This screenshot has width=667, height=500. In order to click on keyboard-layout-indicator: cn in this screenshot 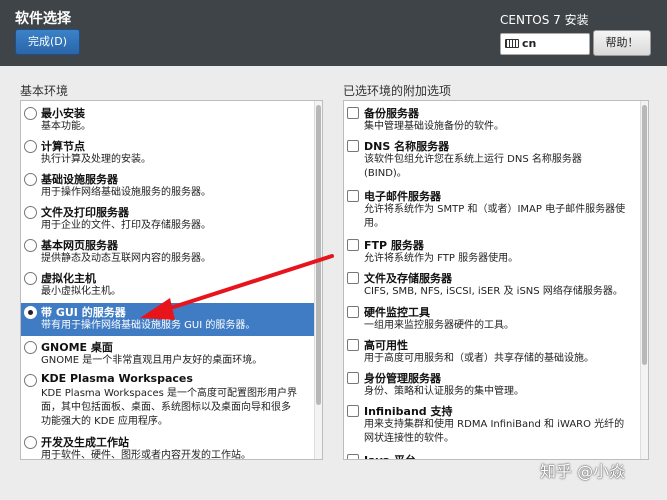, I will do `click(545, 44)`.